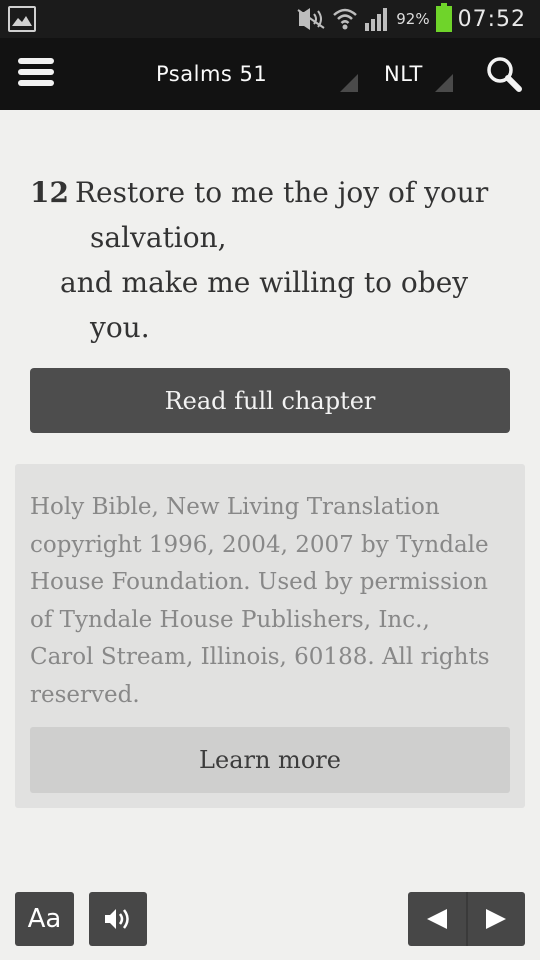 Image resolution: width=540 pixels, height=960 pixels. Describe the element at coordinates (264, 282) in the screenshot. I see `verse-line: and make me willing to obey` at that location.